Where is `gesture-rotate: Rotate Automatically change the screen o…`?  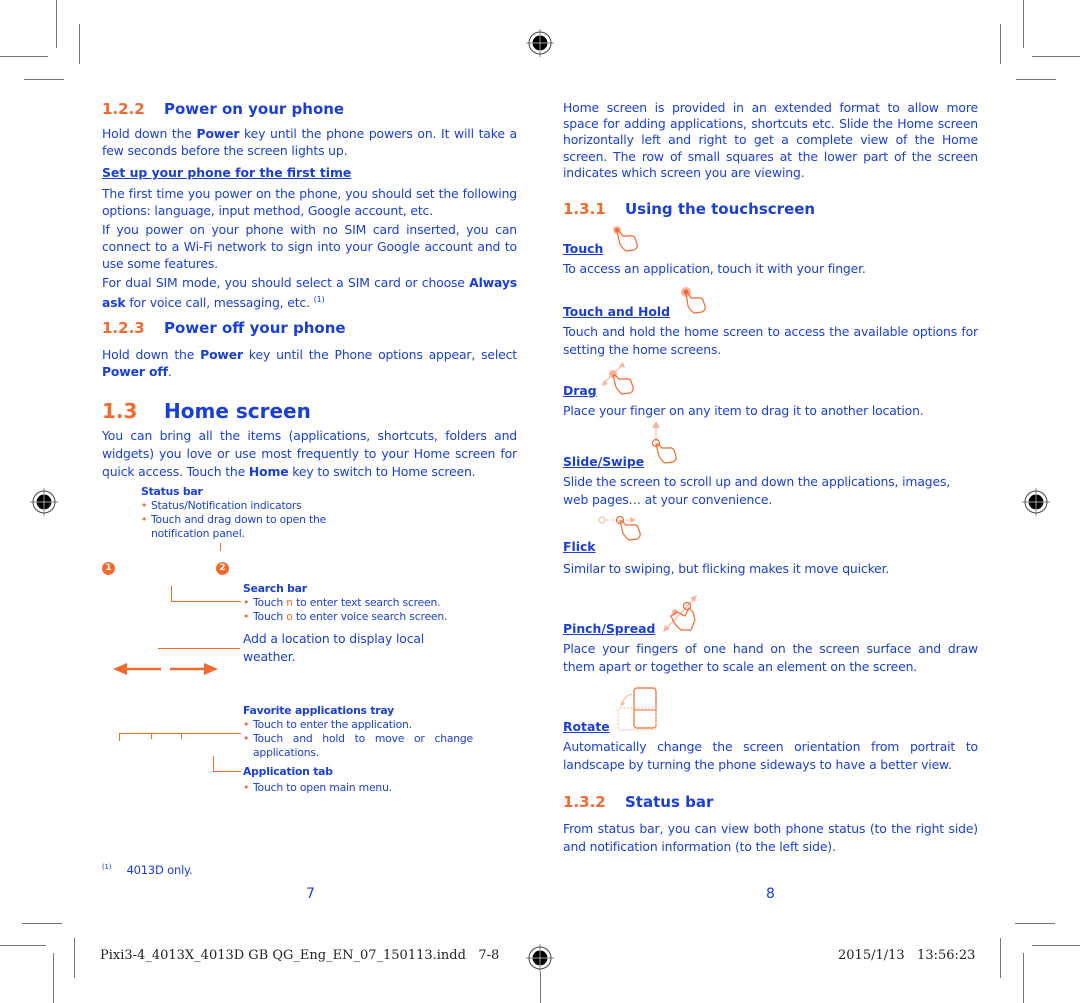
gesture-rotate: Rotate Automatically change the screen o… is located at coordinates (770, 730).